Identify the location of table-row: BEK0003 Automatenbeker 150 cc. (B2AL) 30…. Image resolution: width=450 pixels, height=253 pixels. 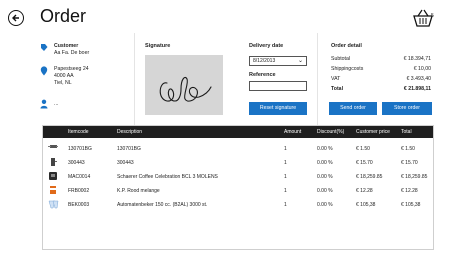
(238, 204).